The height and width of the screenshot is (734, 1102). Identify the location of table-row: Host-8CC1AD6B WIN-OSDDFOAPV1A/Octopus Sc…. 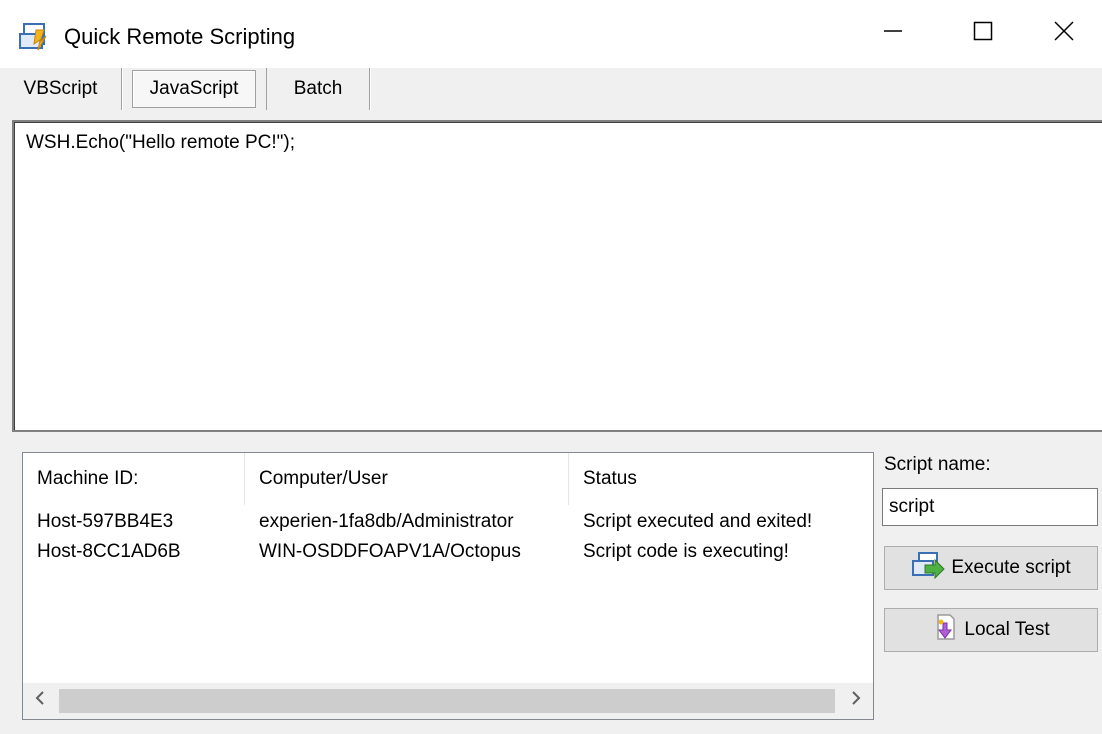
(448, 552).